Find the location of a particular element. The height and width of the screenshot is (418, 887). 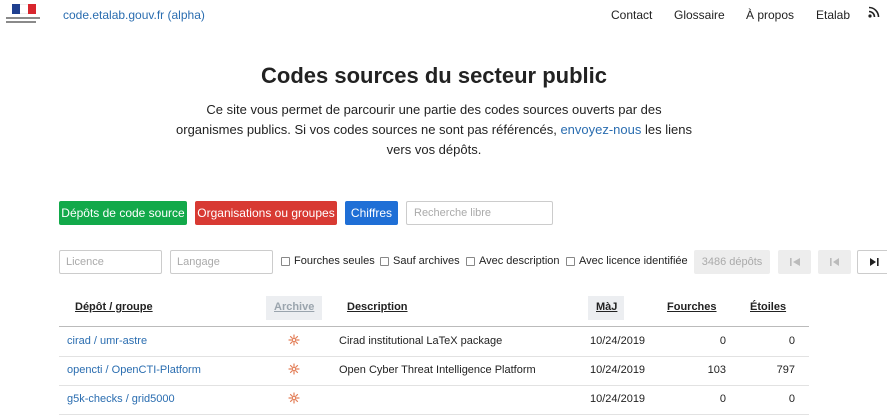

forks-only-checkbox: Fourches seules is located at coordinates (328, 261).